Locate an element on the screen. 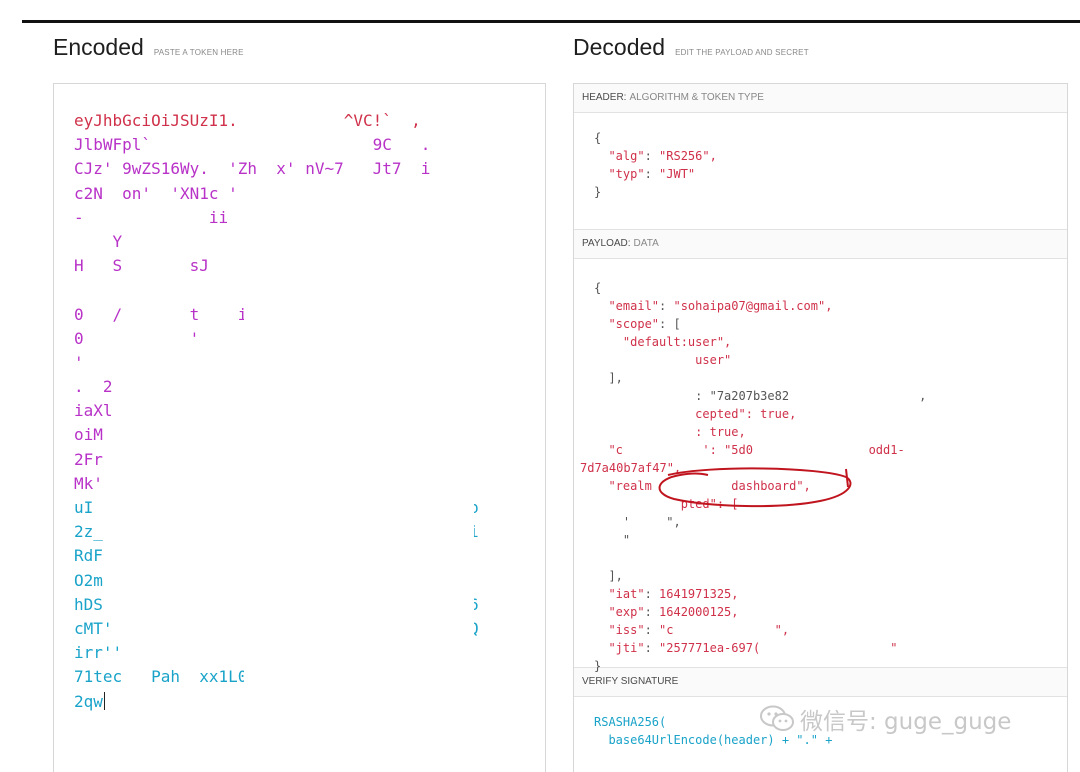  redaction-block is located at coordinates (239, 504).